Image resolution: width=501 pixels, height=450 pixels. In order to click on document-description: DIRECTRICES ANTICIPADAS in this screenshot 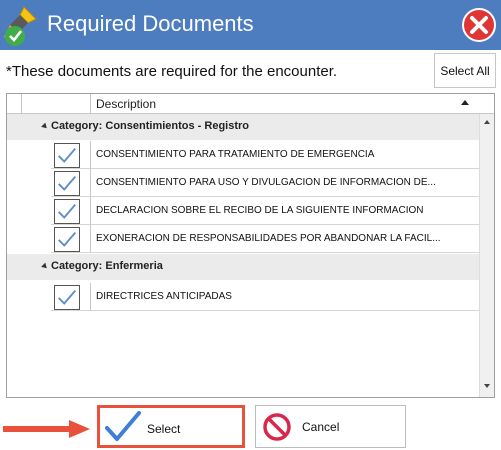, I will do `click(164, 296)`.